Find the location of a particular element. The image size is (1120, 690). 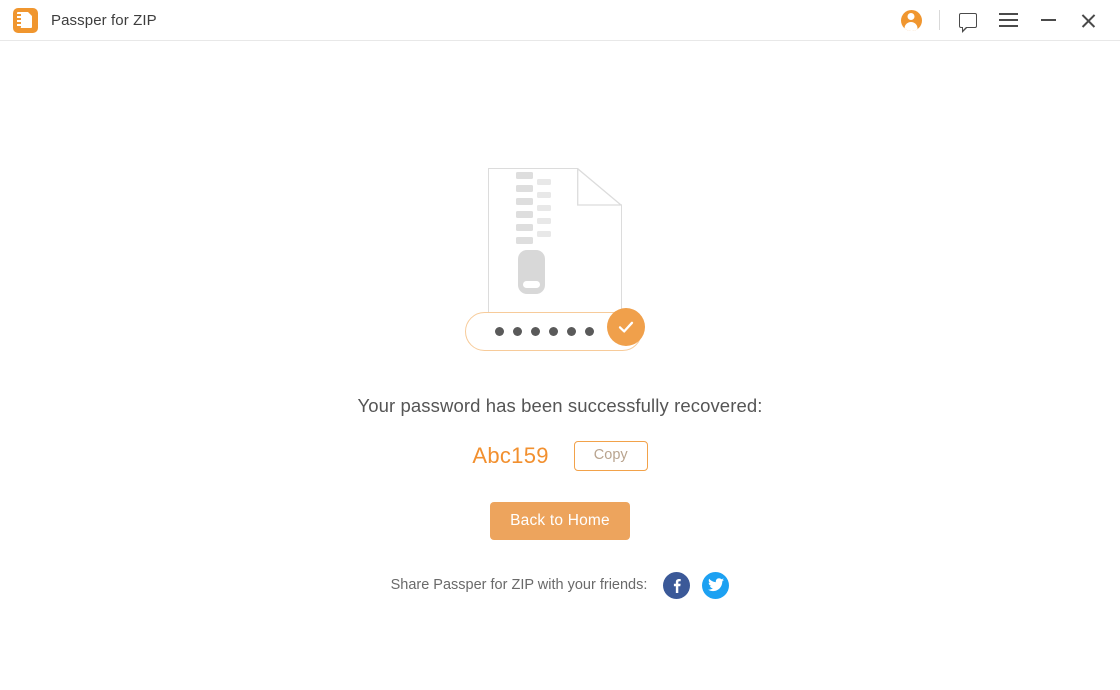

account-button is located at coordinates (911, 20).